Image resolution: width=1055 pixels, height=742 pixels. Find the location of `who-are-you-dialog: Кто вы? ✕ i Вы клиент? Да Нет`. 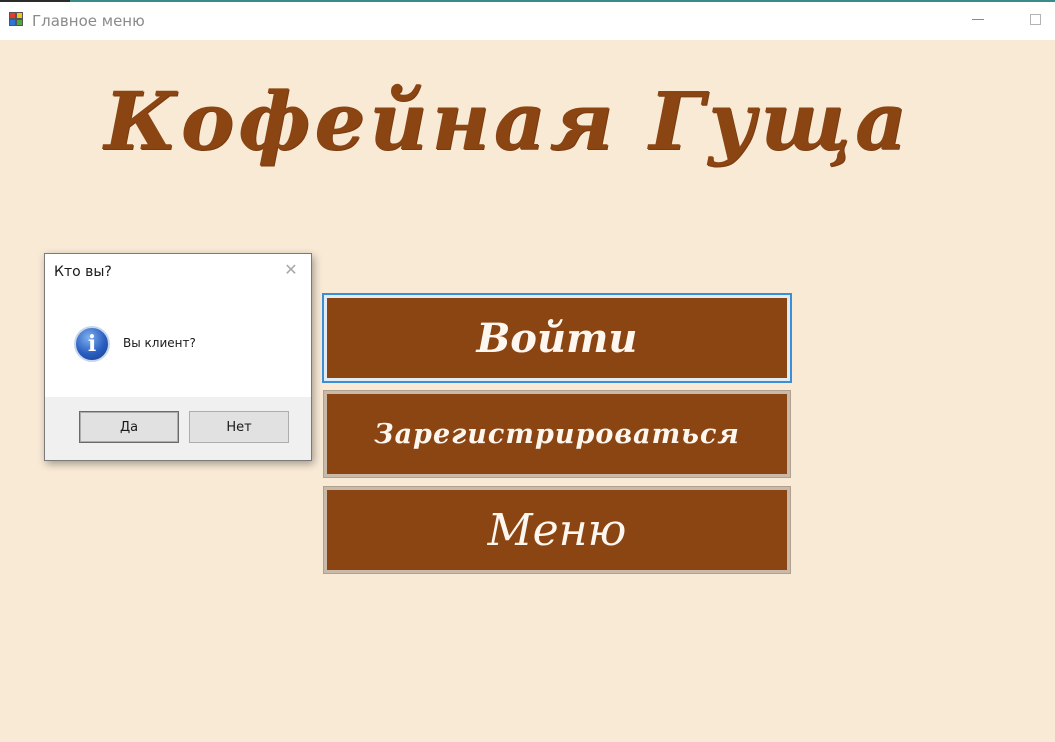

who-are-you-dialog: Кто вы? ✕ i Вы клиент? Да Нет is located at coordinates (178, 357).